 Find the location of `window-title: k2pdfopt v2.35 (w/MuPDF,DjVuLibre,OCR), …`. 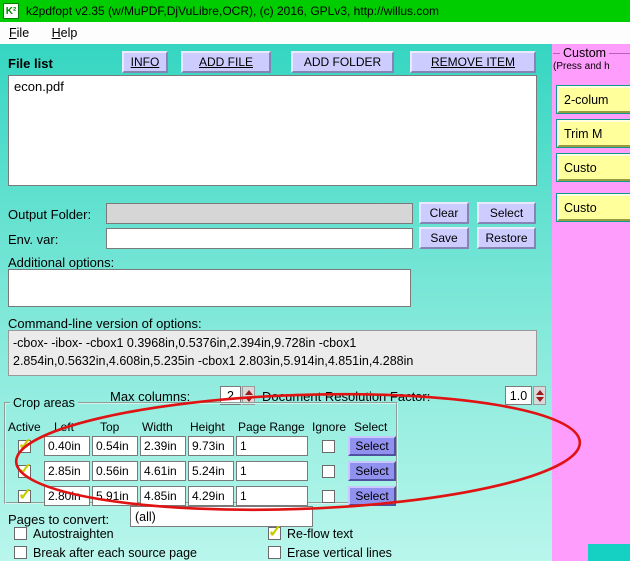

window-title: k2pdfopt v2.35 (w/MuPDF,DjVuLibre,OCR), … is located at coordinates (233, 11).